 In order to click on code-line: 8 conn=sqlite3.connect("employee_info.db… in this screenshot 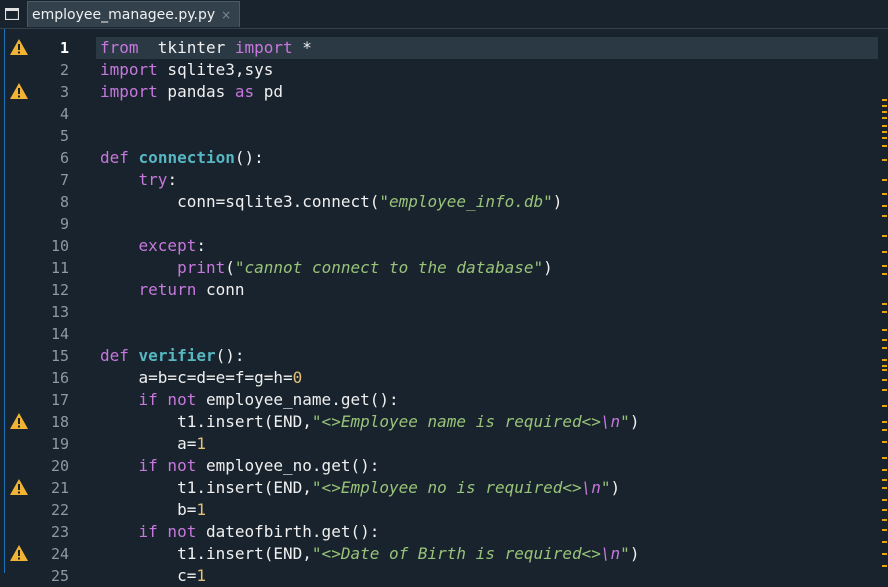, I will do `click(446, 202)`.